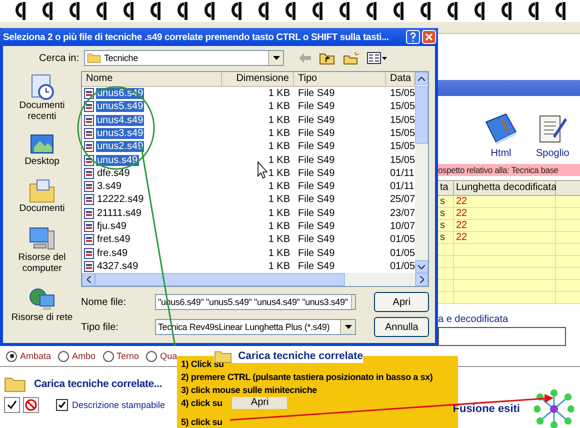 The height and width of the screenshot is (428, 580). I want to click on radio-option: Terno, so click(121, 356).